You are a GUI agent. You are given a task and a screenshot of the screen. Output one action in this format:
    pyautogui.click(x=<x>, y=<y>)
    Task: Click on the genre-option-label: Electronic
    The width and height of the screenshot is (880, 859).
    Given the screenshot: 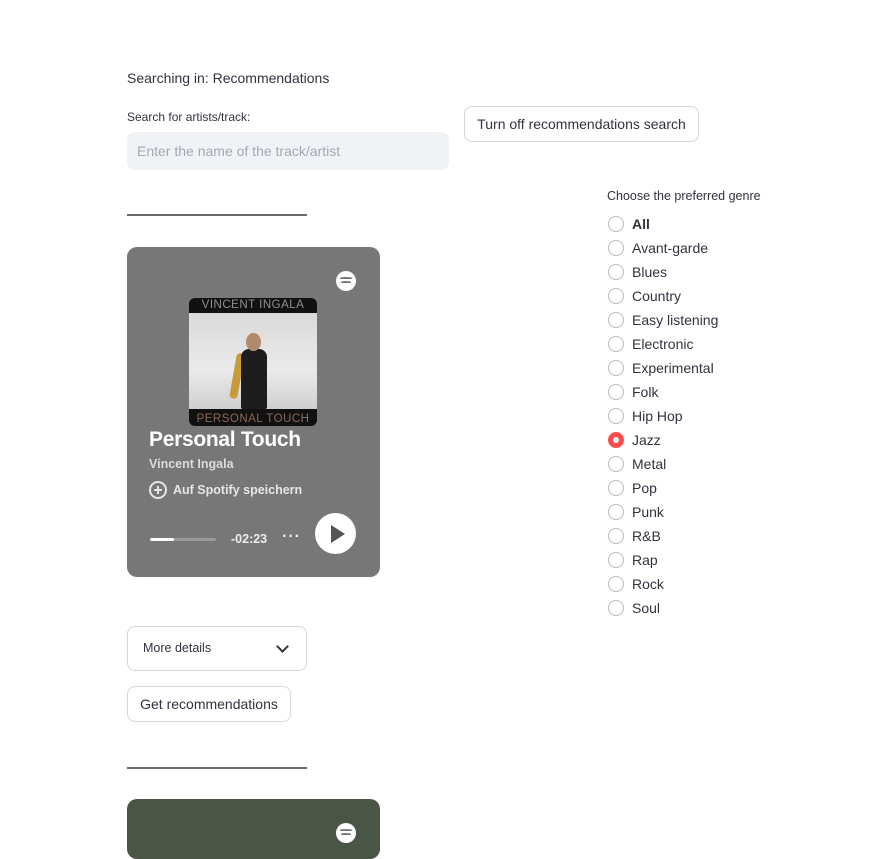 What is the action you would take?
    pyautogui.click(x=663, y=344)
    